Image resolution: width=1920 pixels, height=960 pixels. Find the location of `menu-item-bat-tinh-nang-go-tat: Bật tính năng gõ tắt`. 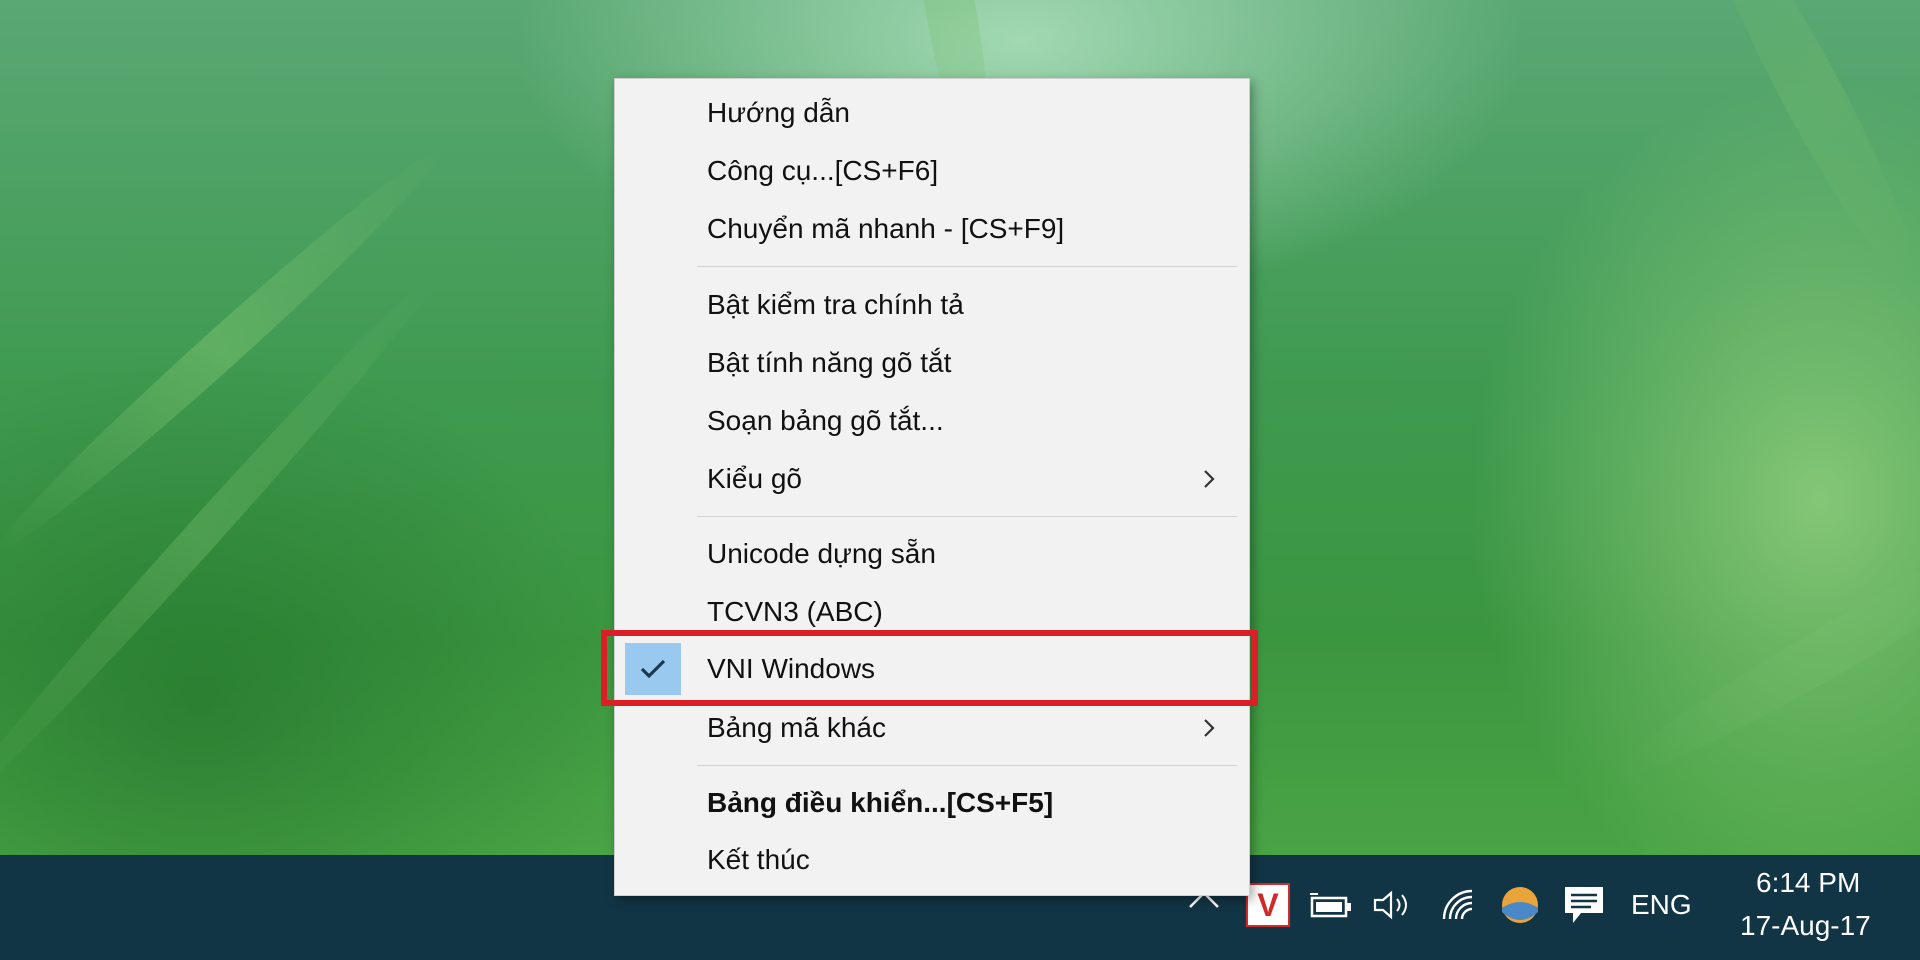

menu-item-bat-tinh-nang-go-tat: Bật tính năng gõ tắt is located at coordinates (932, 363).